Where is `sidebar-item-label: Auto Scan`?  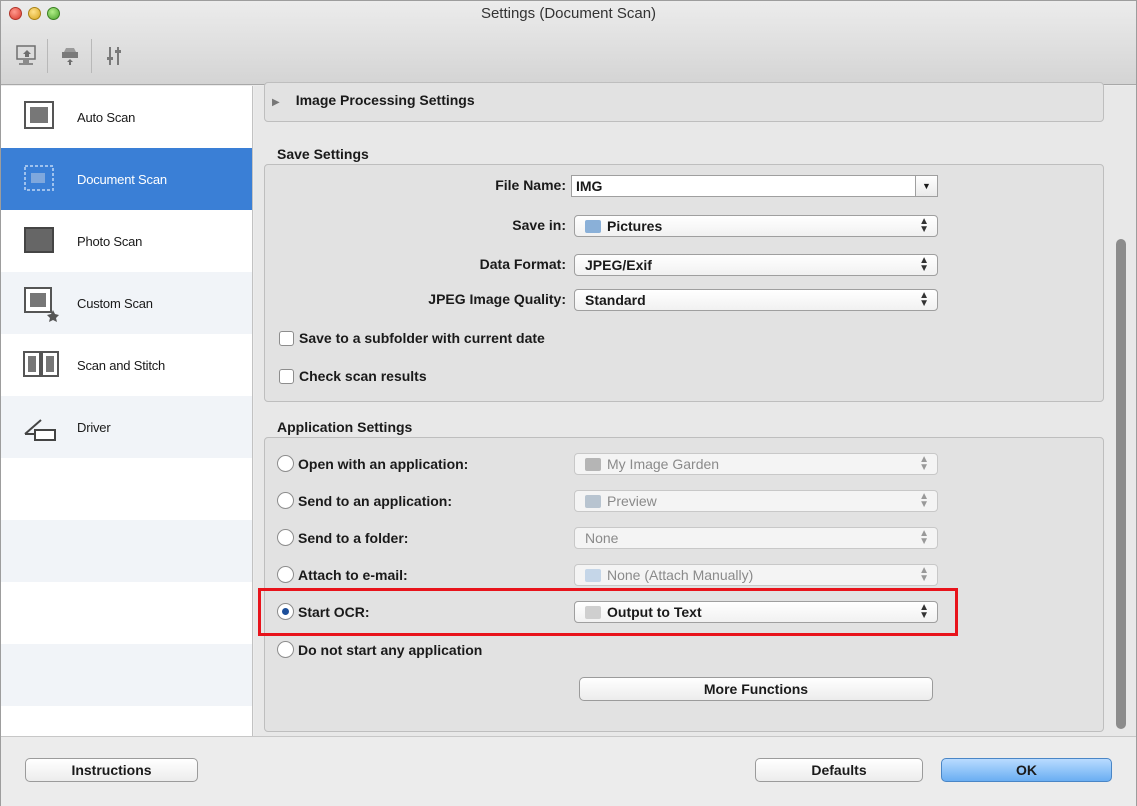
sidebar-item-label: Auto Scan is located at coordinates (106, 117).